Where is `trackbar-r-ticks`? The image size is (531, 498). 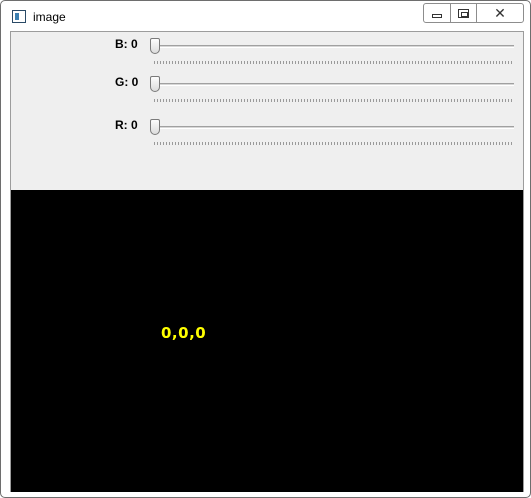 trackbar-r-ticks is located at coordinates (333, 143).